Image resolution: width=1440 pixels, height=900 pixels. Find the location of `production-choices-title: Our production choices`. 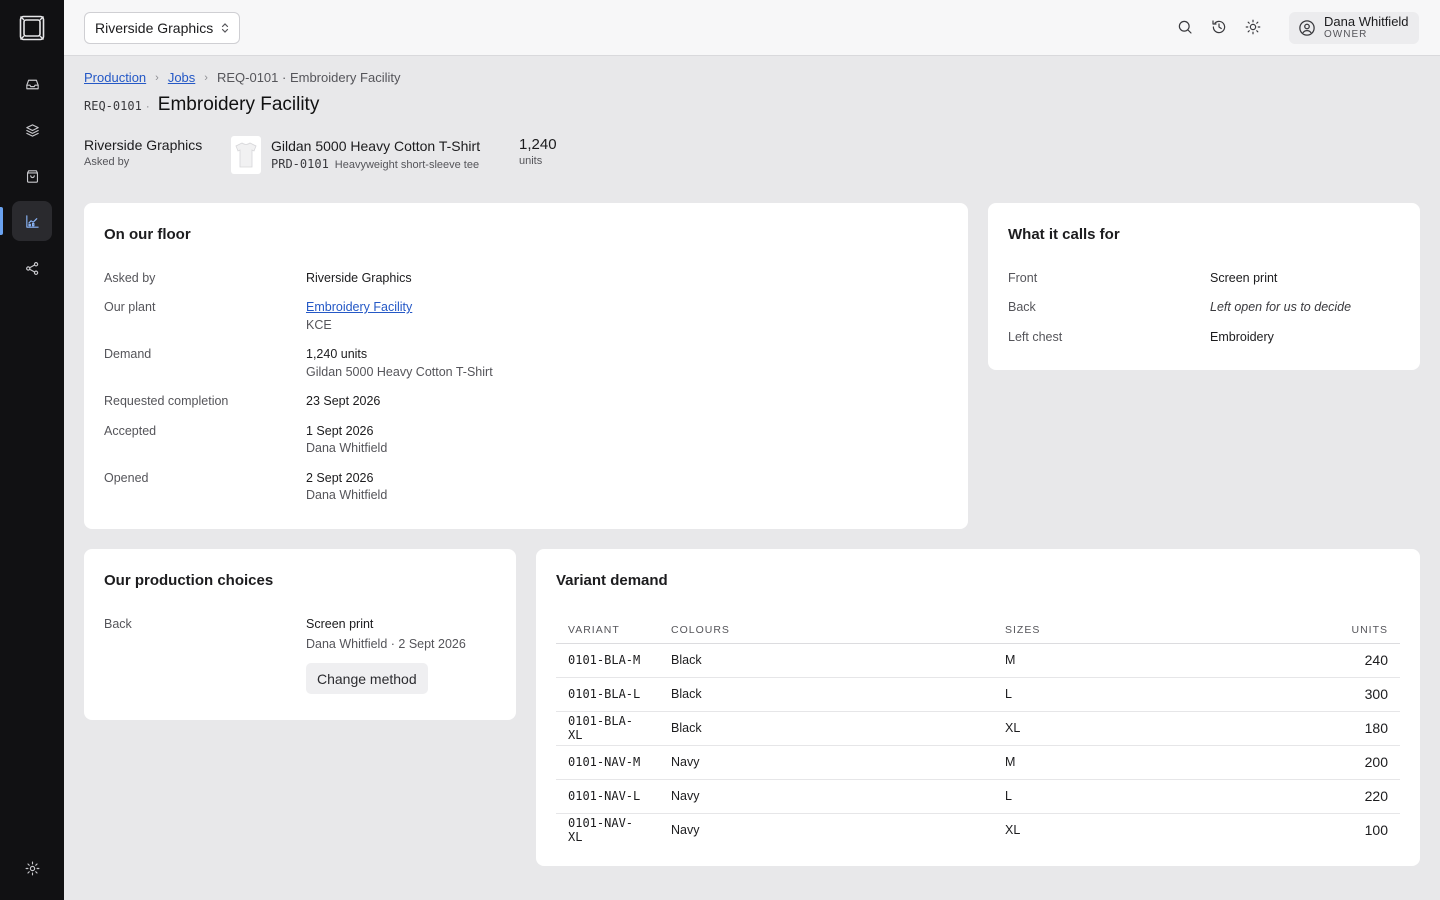

production-choices-title: Our production choices is located at coordinates (189, 580).